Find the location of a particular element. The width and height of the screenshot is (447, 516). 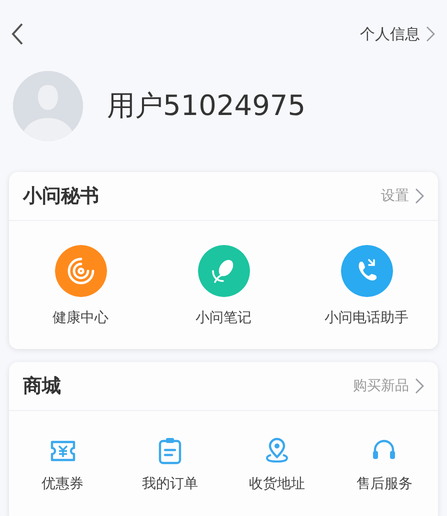

shortcut-item: 收货地址 is located at coordinates (277, 465).